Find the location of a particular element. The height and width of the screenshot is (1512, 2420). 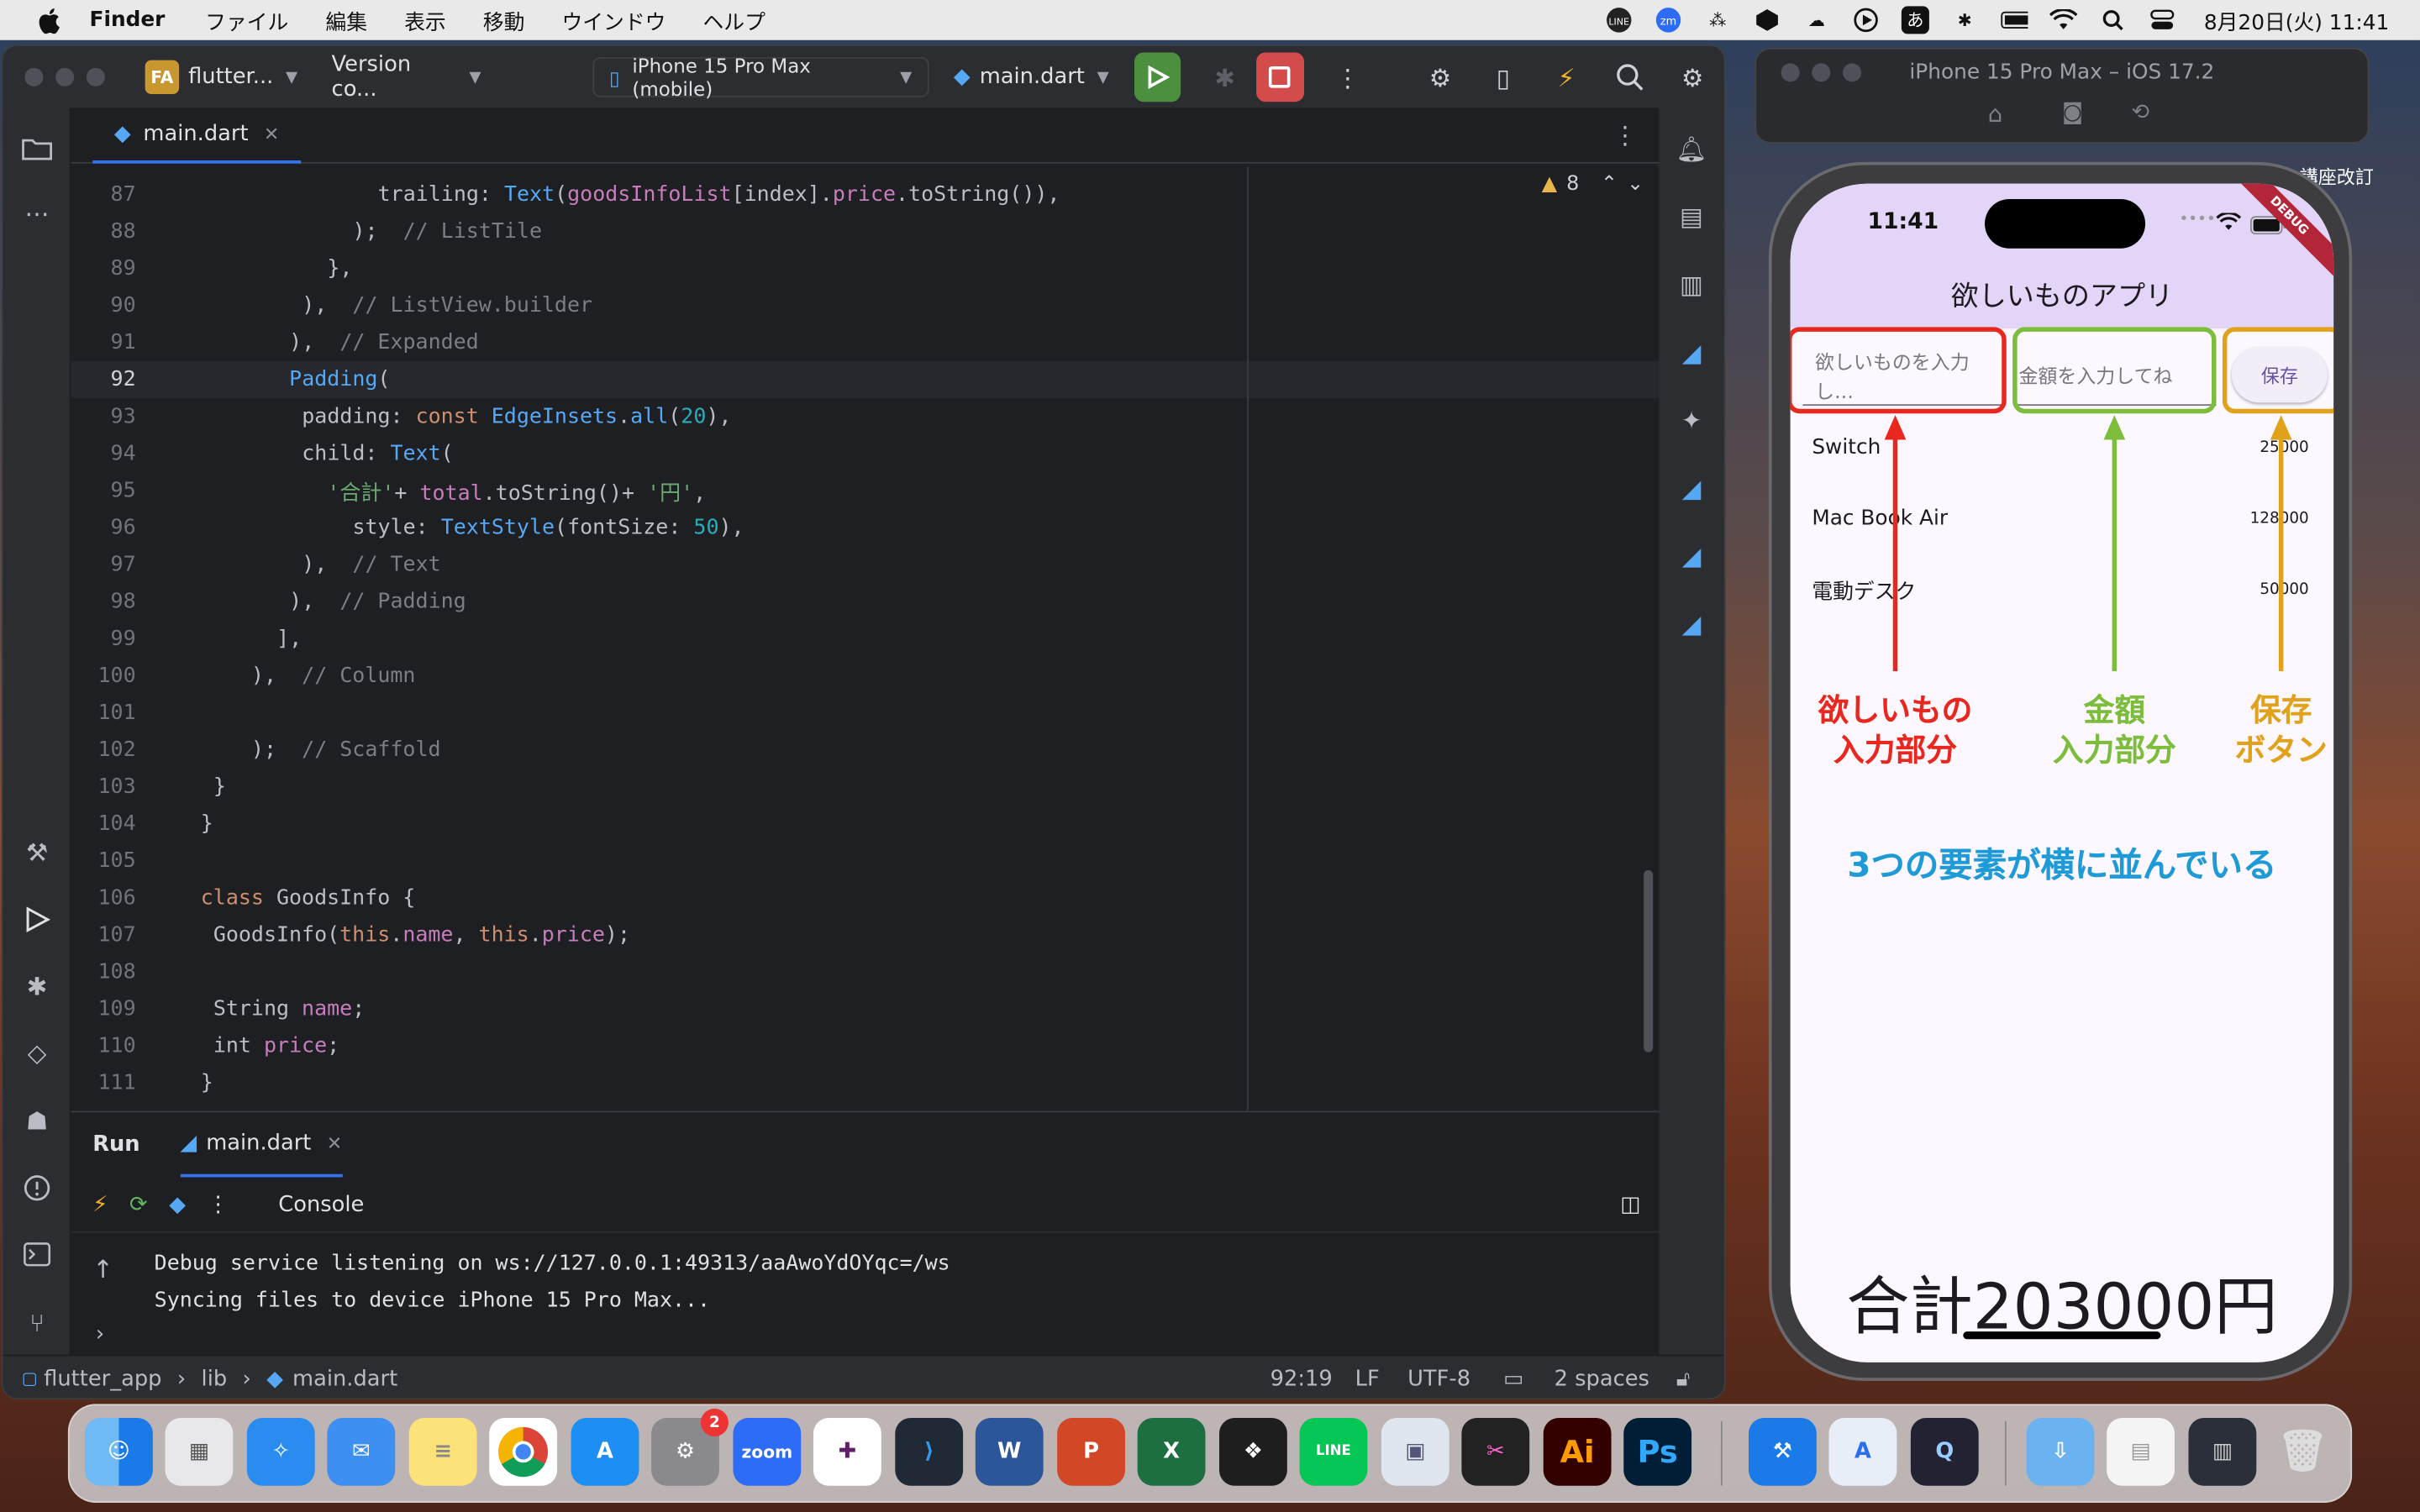

breadcrumb-lib: lib is located at coordinates (215, 1378).